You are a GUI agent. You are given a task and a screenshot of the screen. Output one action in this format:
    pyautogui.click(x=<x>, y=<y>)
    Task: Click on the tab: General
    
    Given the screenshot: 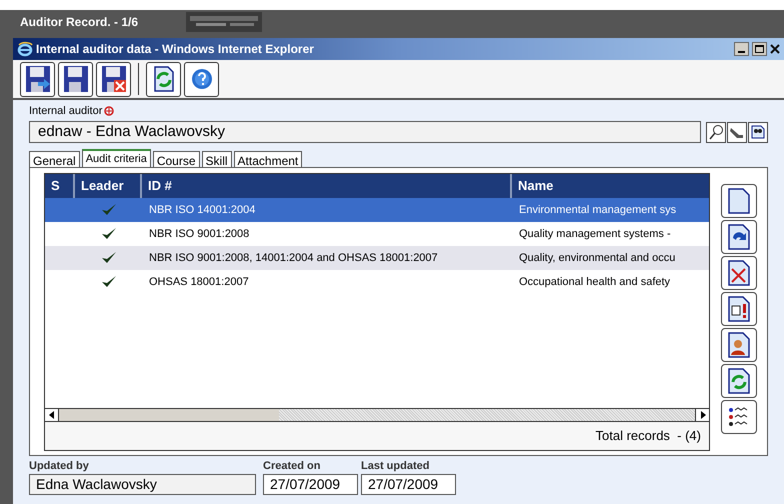 What is the action you would take?
    pyautogui.click(x=54, y=159)
    